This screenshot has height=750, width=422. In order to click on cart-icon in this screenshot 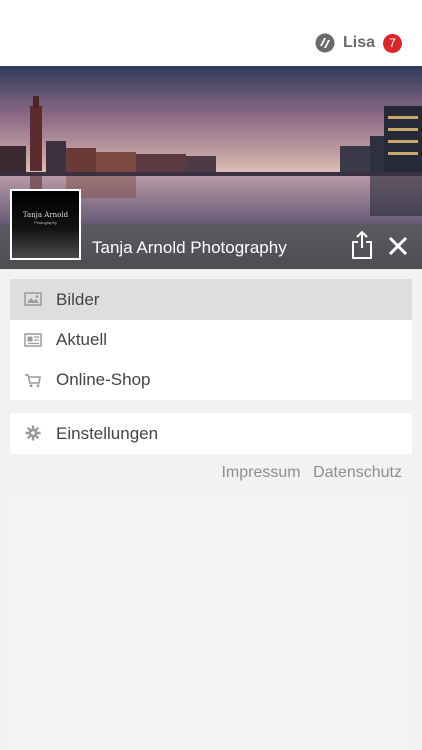, I will do `click(33, 381)`.